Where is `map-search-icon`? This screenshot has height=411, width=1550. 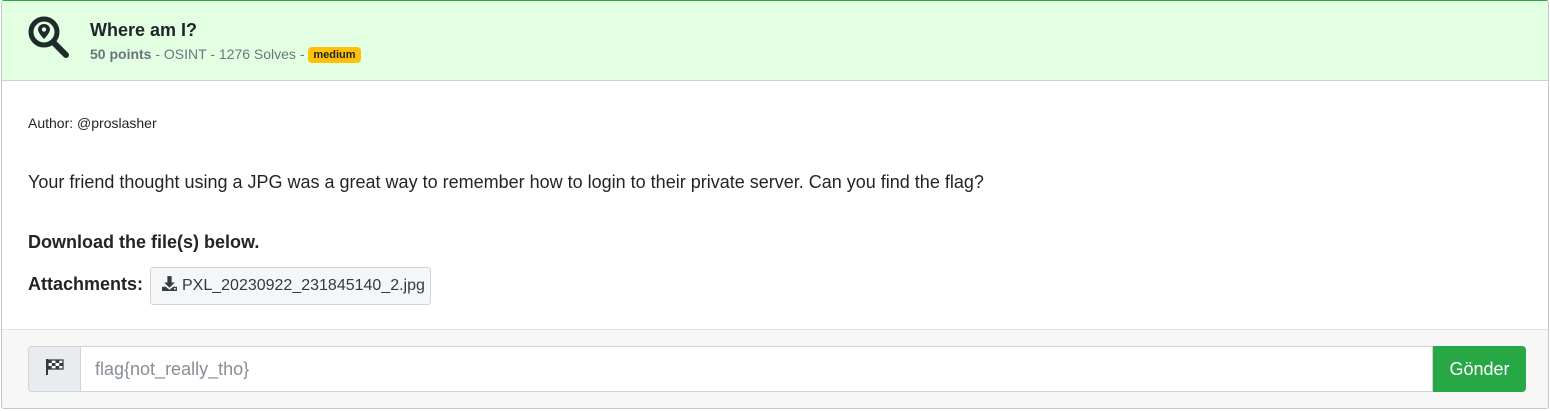
map-search-icon is located at coordinates (49, 38).